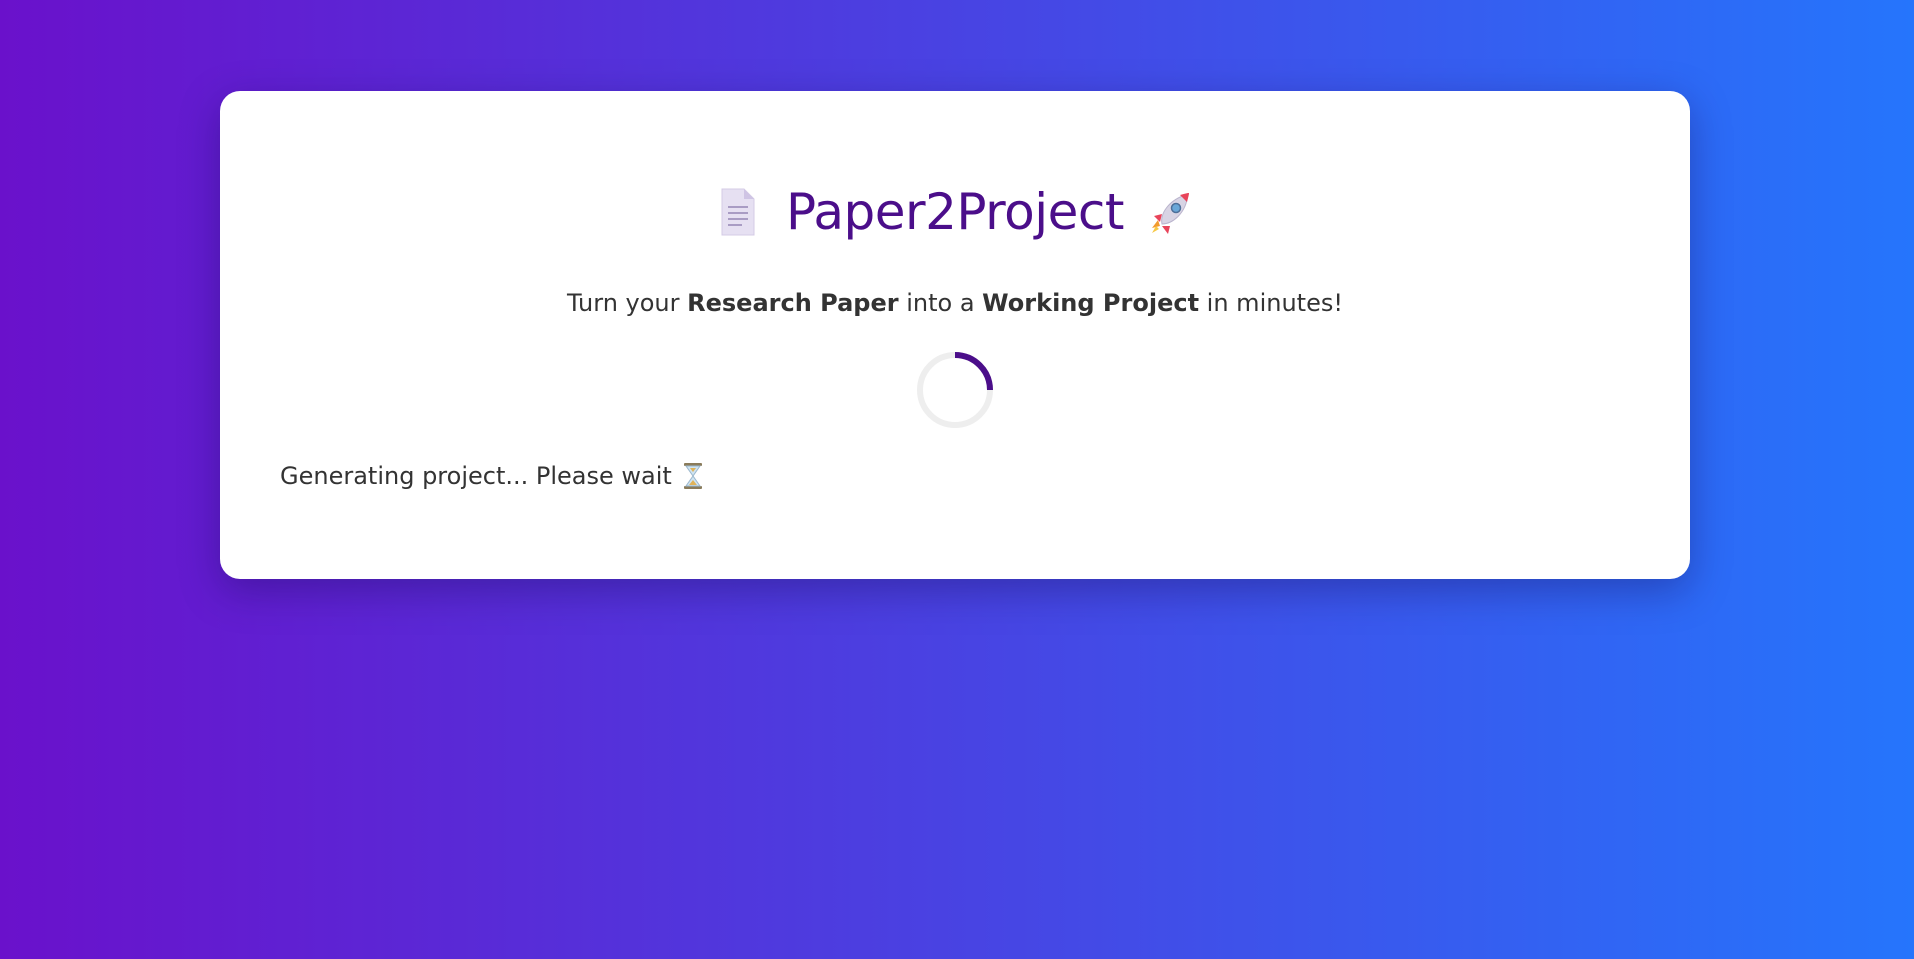 The width and height of the screenshot is (1914, 959). I want to click on status-message: Generating project... Please wait, so click(493, 476).